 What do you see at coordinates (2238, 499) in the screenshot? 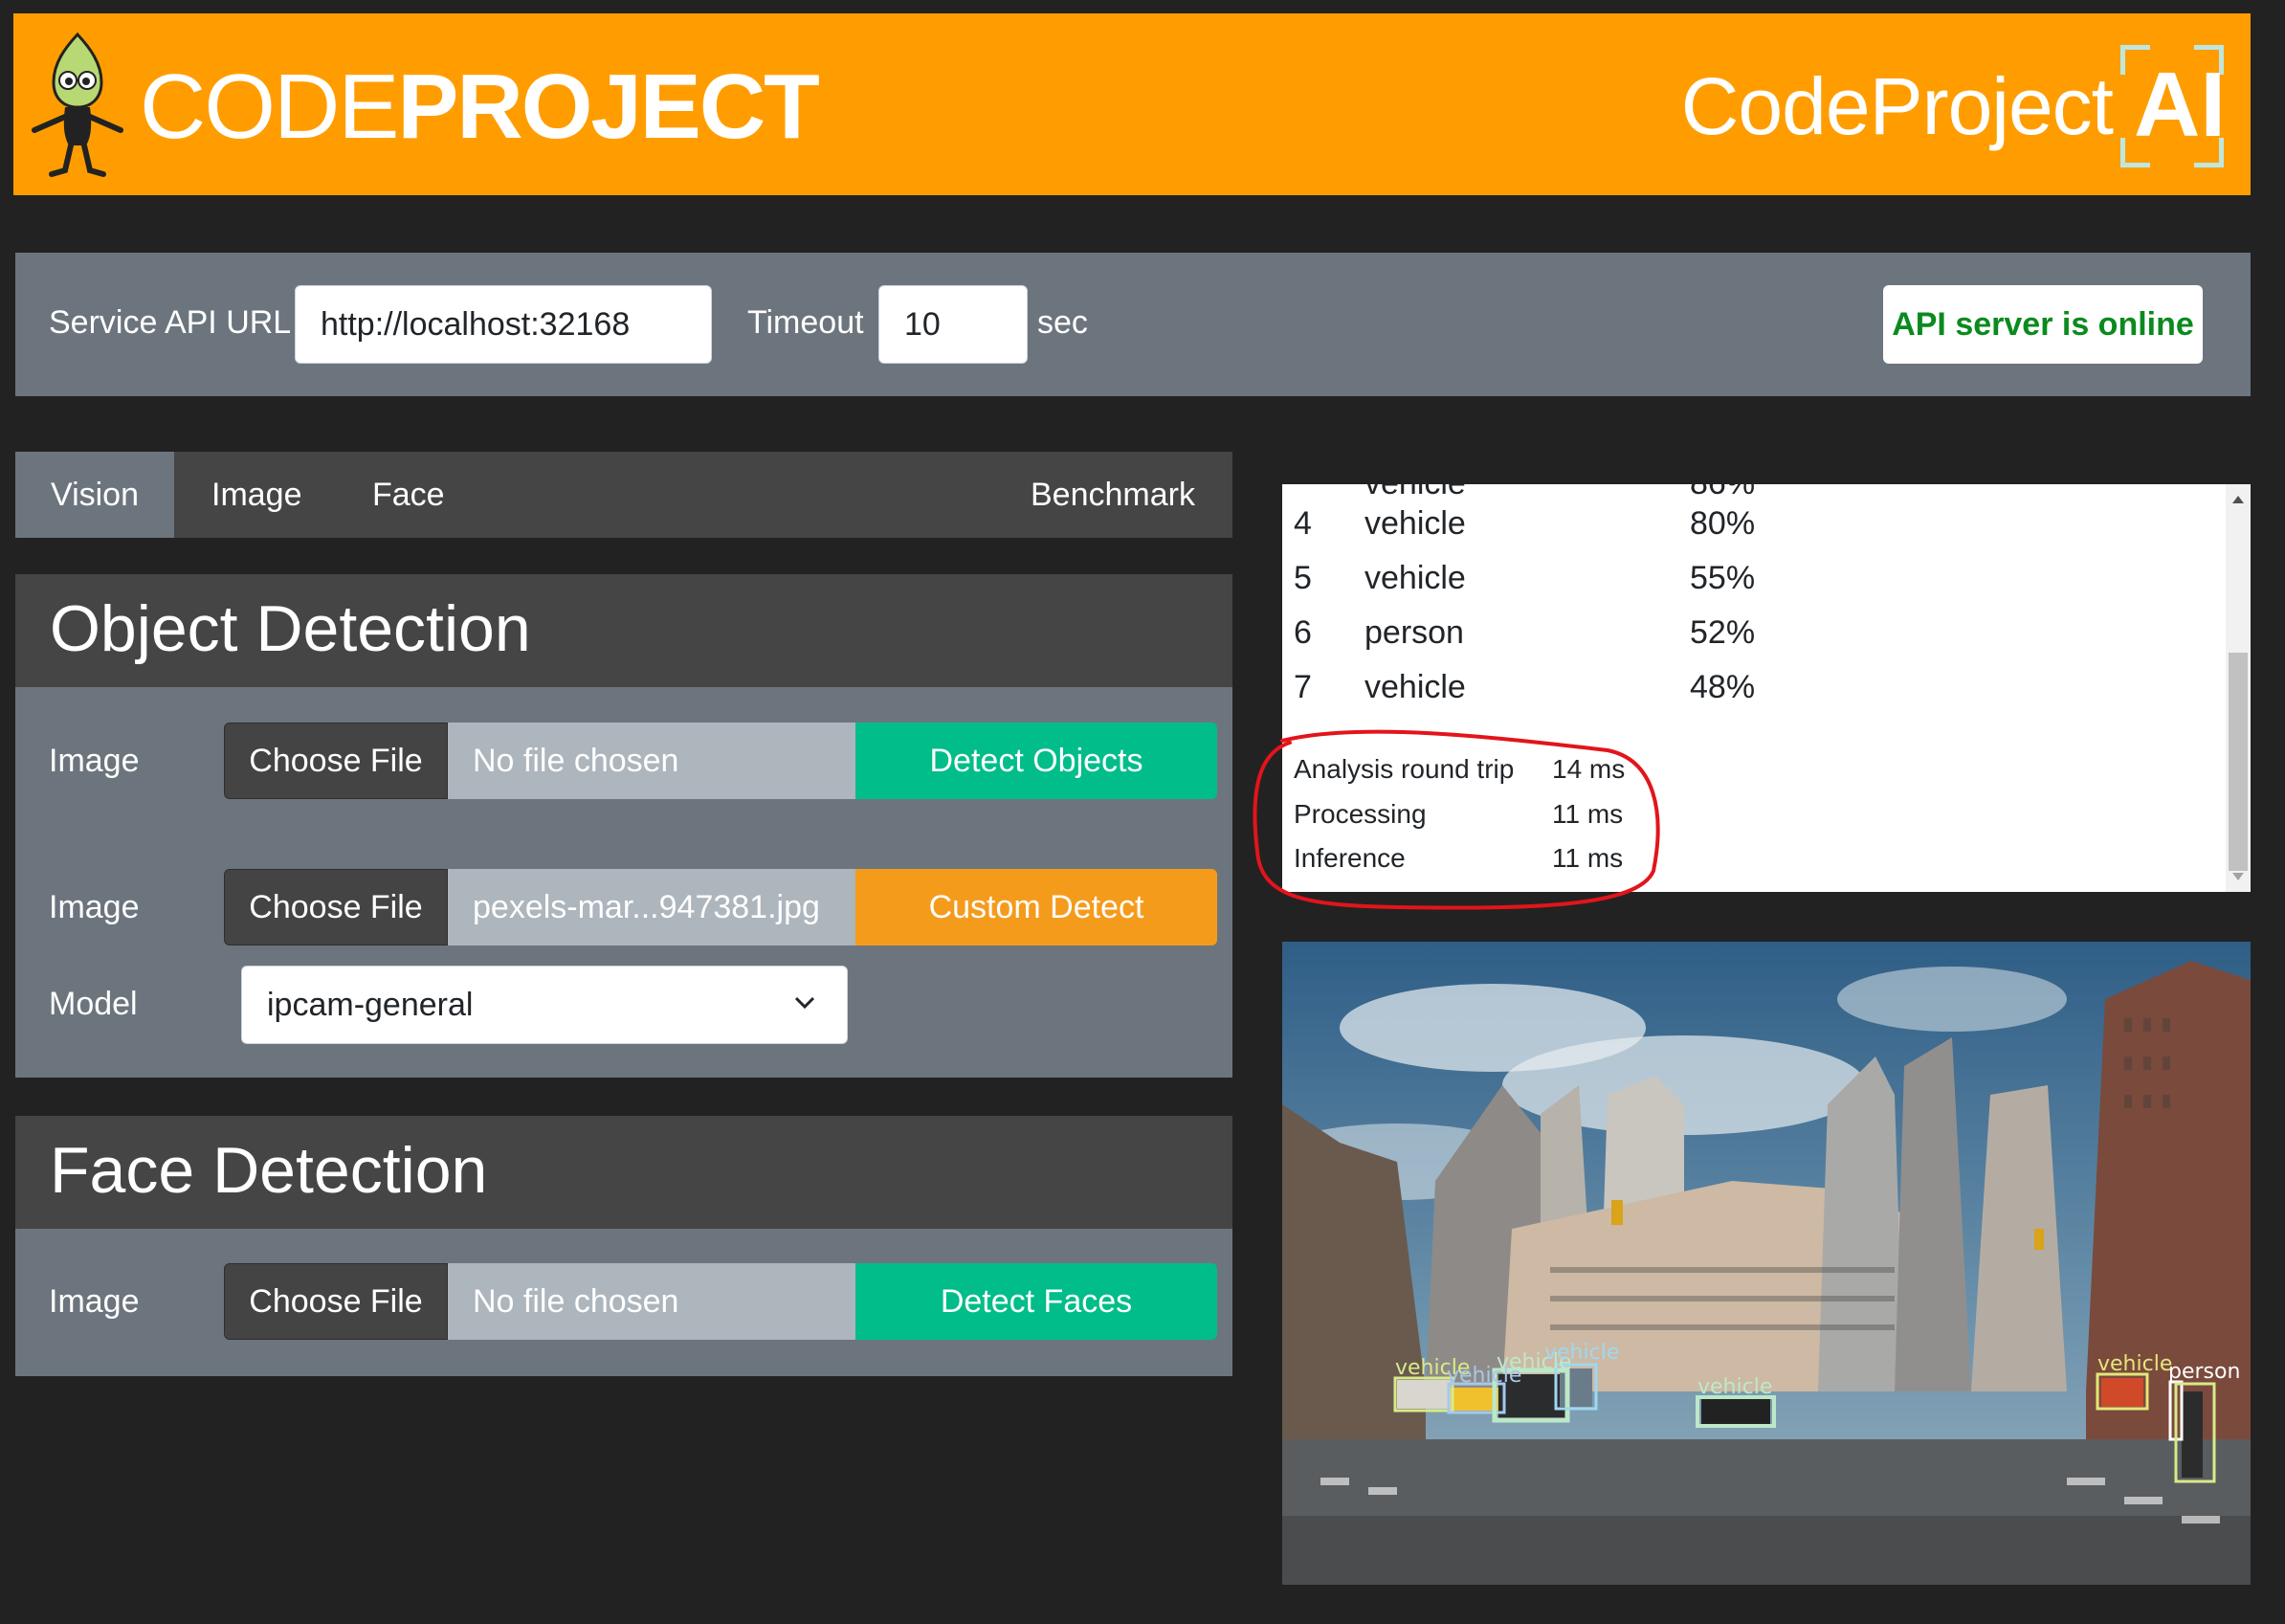
I see `scroll-up-icon` at bounding box center [2238, 499].